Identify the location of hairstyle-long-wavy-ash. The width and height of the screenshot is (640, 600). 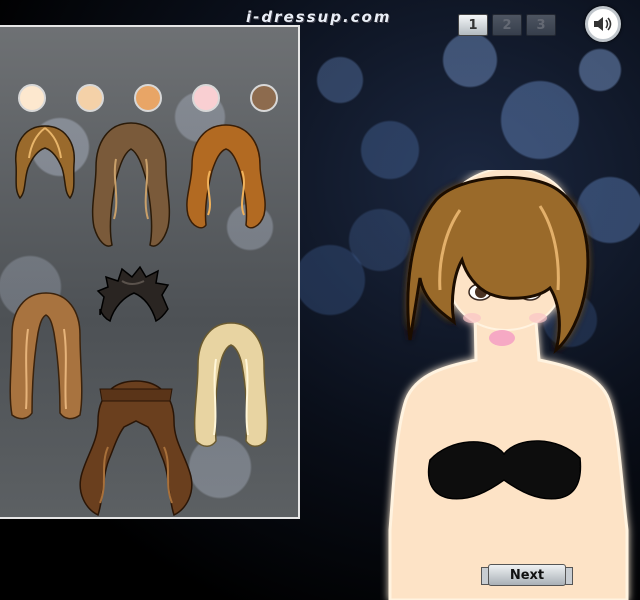
(131, 186).